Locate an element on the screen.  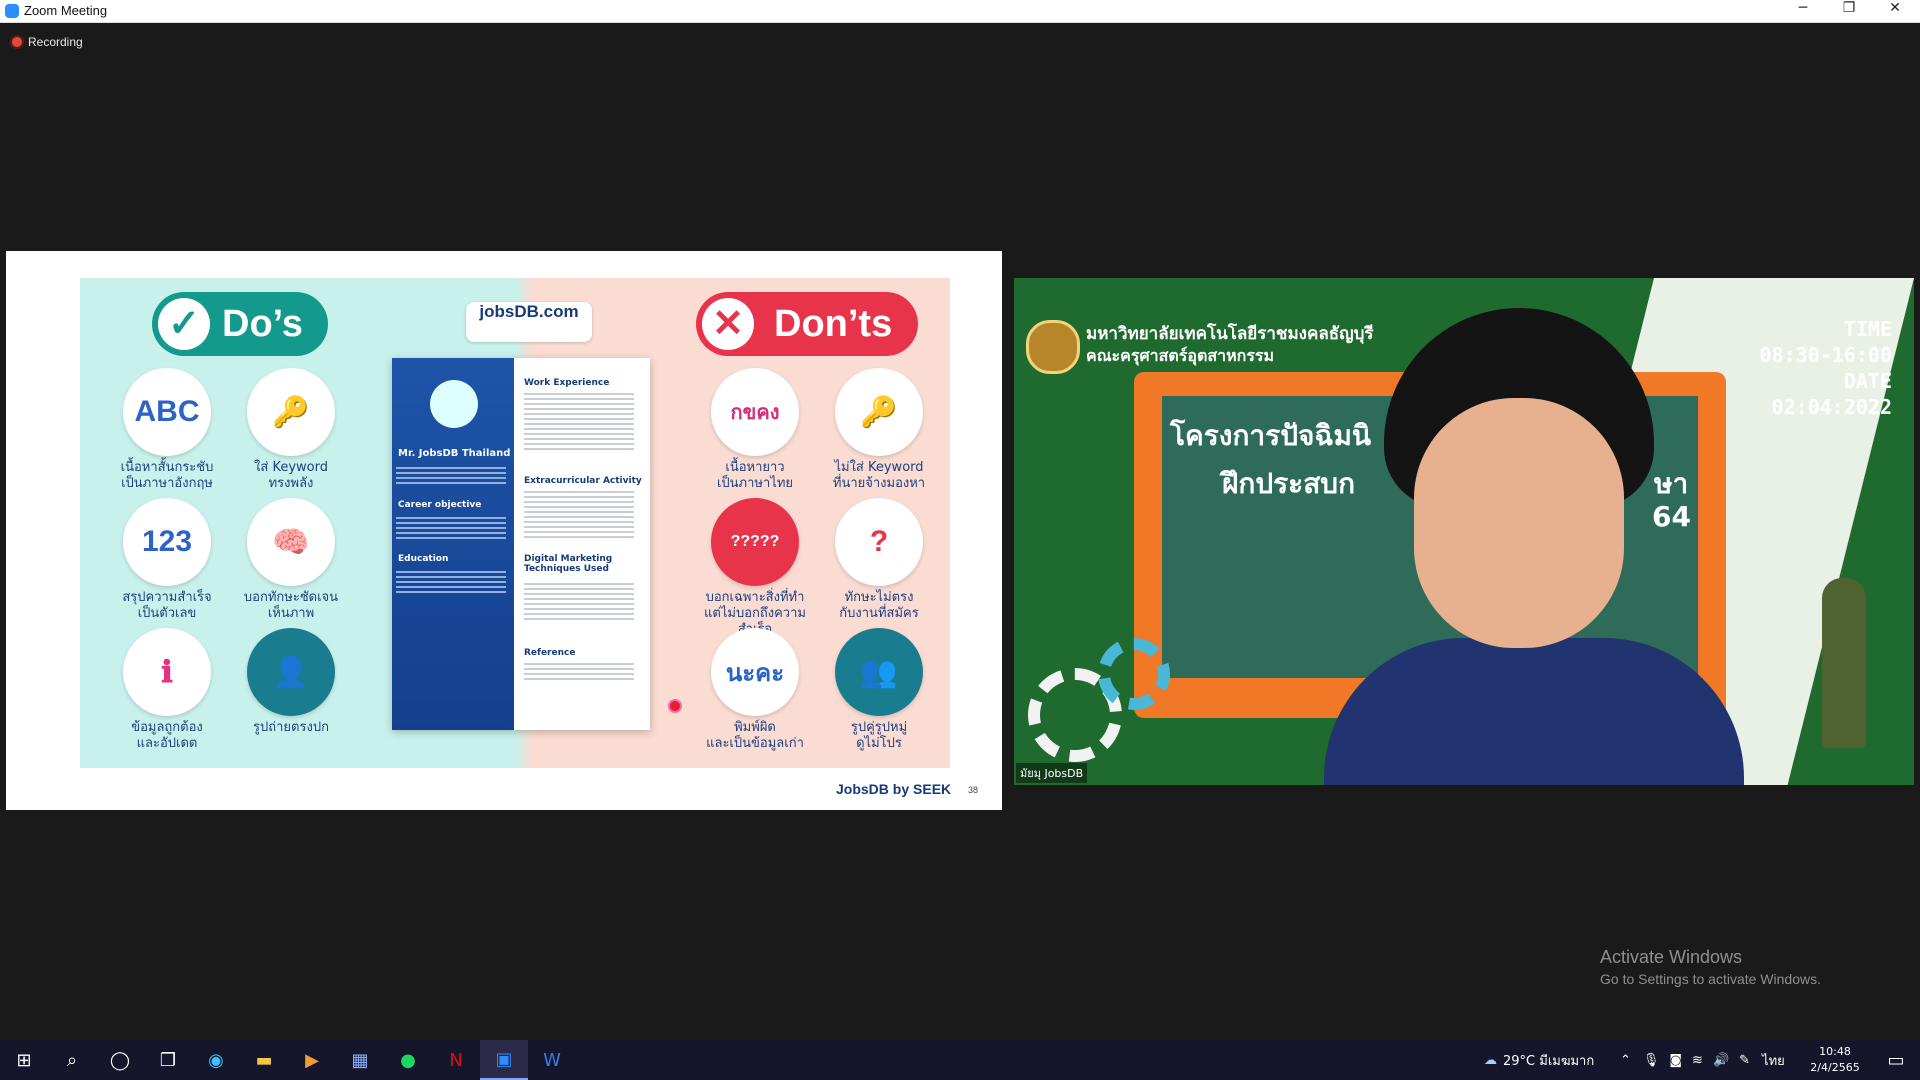
key-icon: 🔑 is located at coordinates (291, 412).